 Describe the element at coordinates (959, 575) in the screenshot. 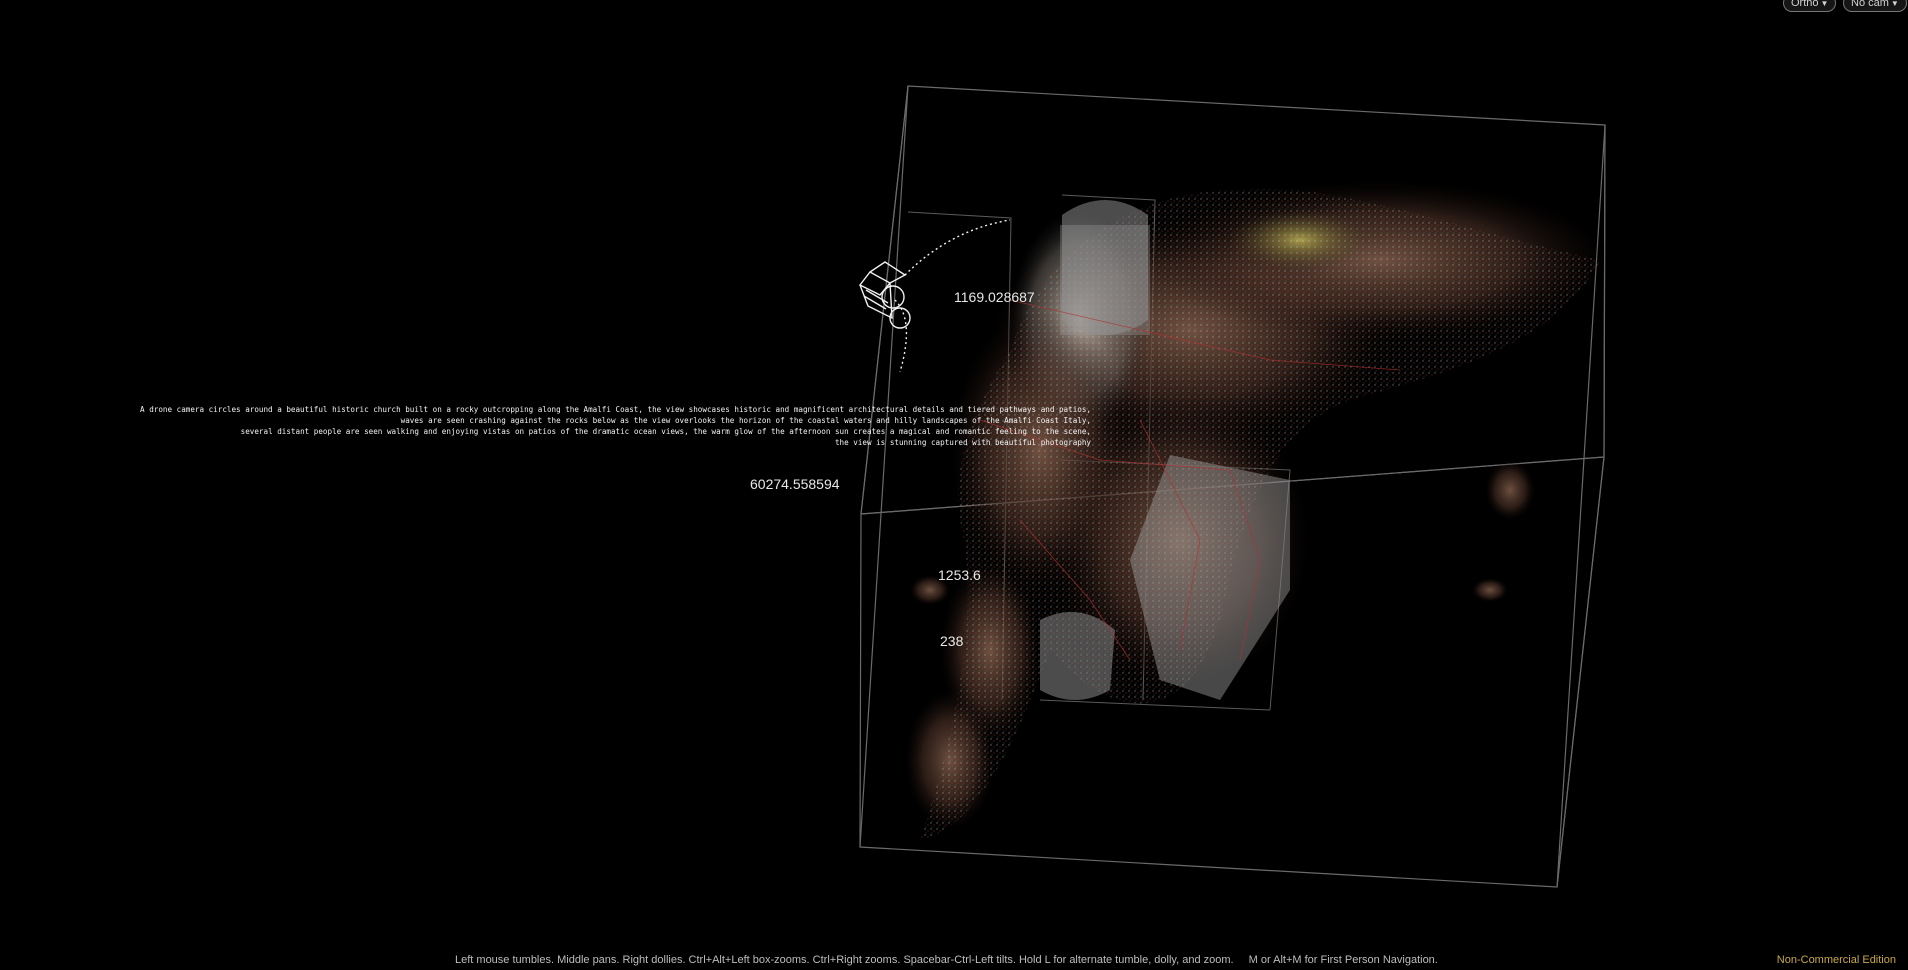

I see `measurement-label: 1253.6` at that location.